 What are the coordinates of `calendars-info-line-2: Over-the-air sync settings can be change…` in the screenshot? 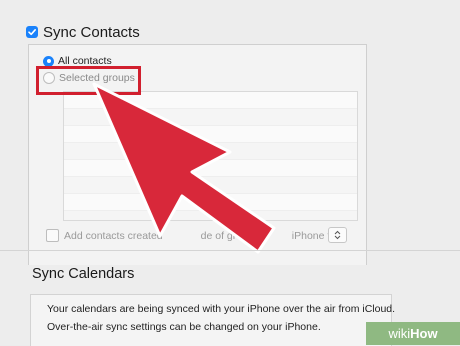 It's located at (184, 327).